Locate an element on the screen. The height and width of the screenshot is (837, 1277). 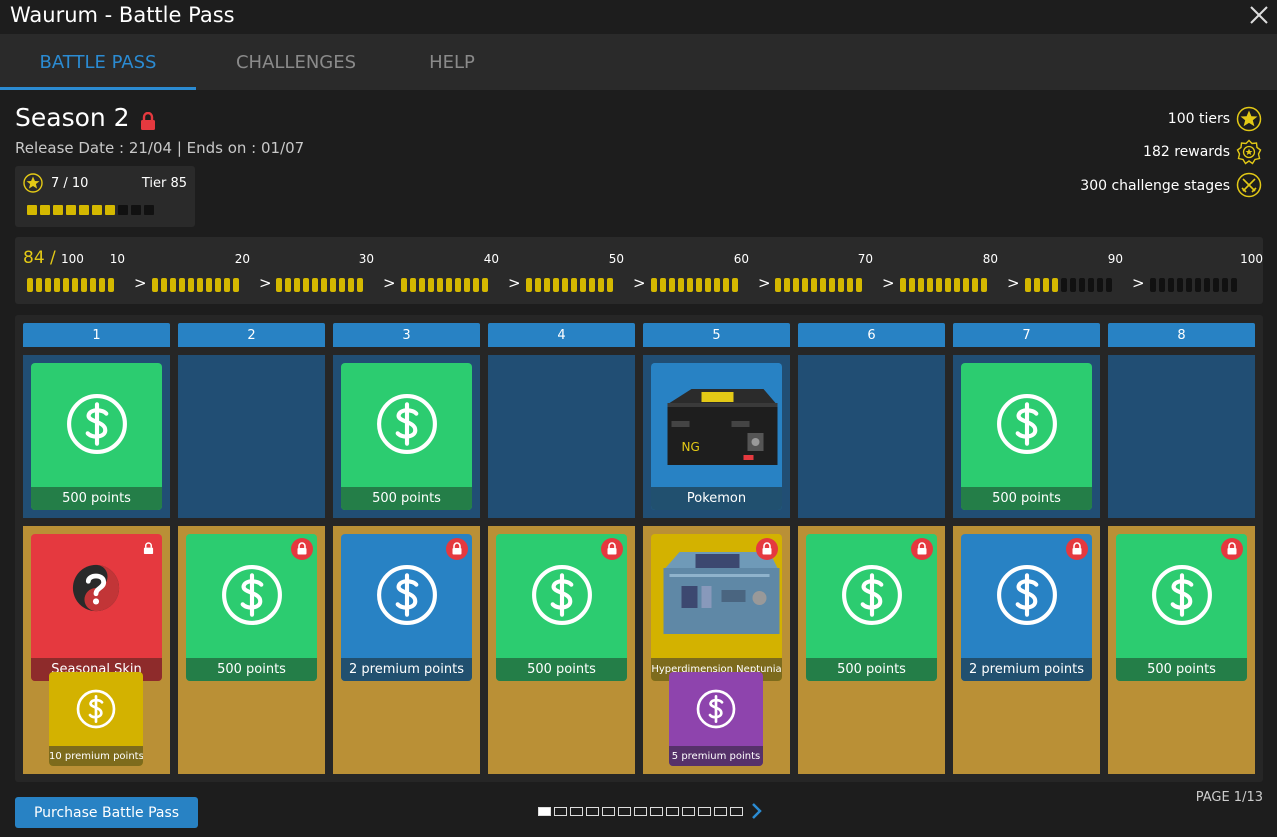
reward-card: Hyperdimension Neptunia is located at coordinates (716, 607).